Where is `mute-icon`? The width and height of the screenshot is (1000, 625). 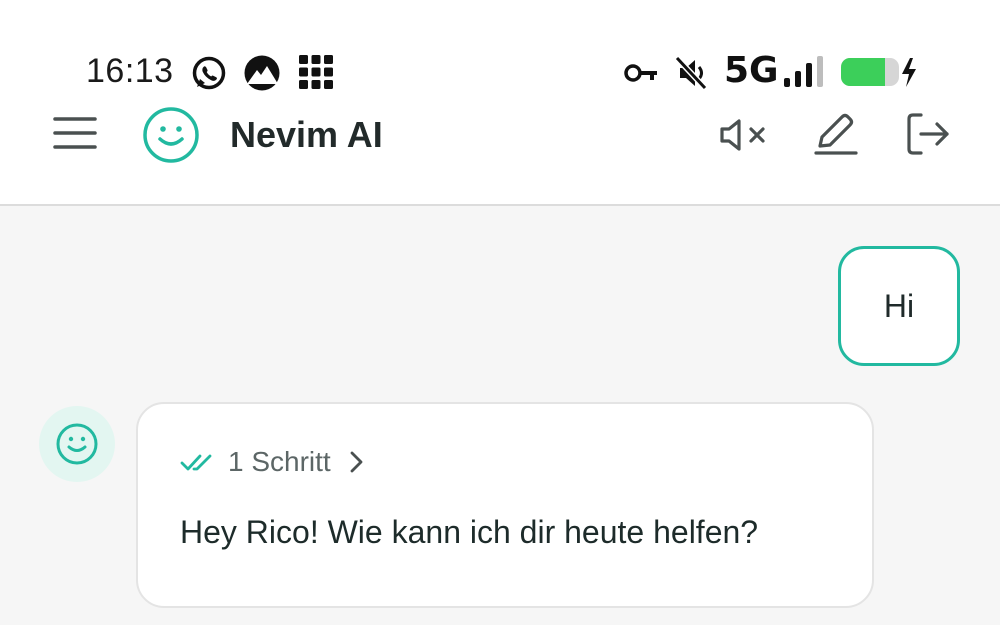 mute-icon is located at coordinates (691, 73).